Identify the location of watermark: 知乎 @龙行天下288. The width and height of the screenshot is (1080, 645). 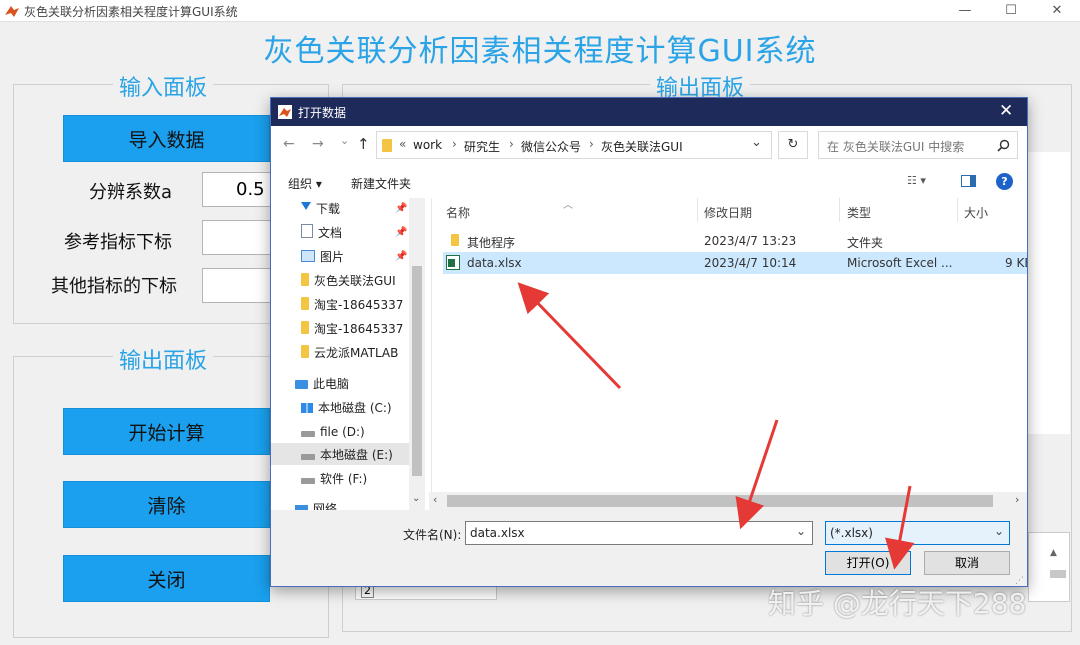
(897, 603).